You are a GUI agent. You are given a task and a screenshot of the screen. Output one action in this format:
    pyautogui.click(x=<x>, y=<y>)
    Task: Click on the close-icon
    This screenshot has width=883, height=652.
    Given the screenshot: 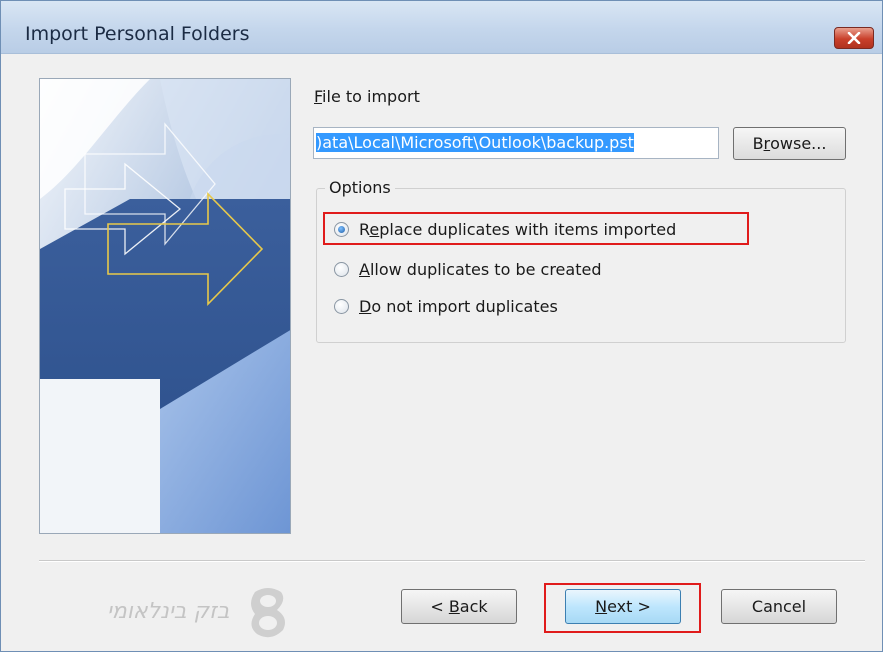 What is the action you would take?
    pyautogui.click(x=854, y=38)
    